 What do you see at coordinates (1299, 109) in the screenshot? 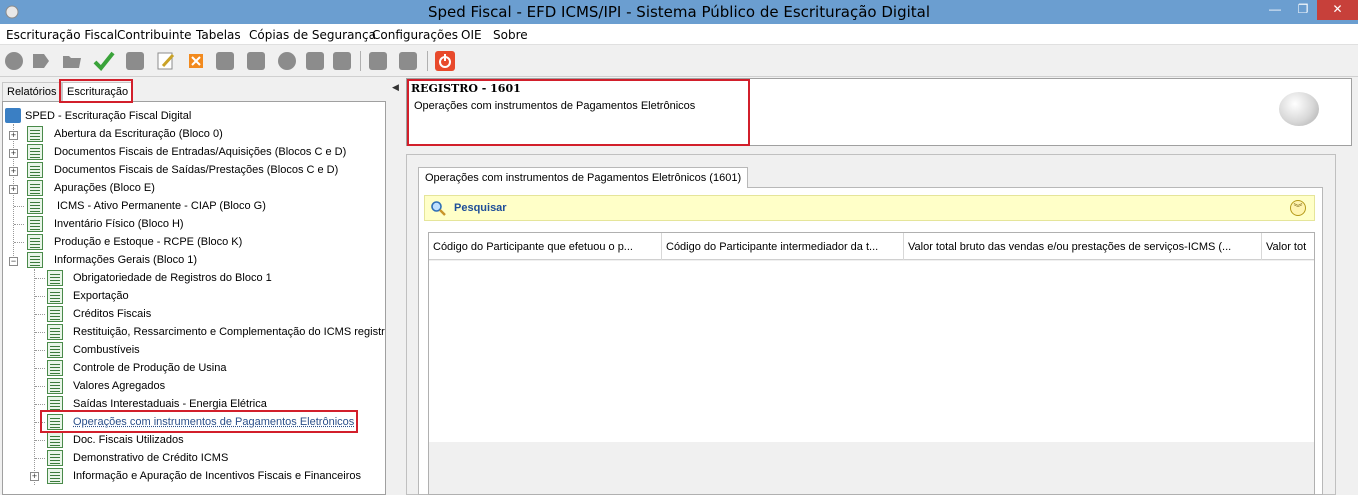
I see `sped-globe-logo` at bounding box center [1299, 109].